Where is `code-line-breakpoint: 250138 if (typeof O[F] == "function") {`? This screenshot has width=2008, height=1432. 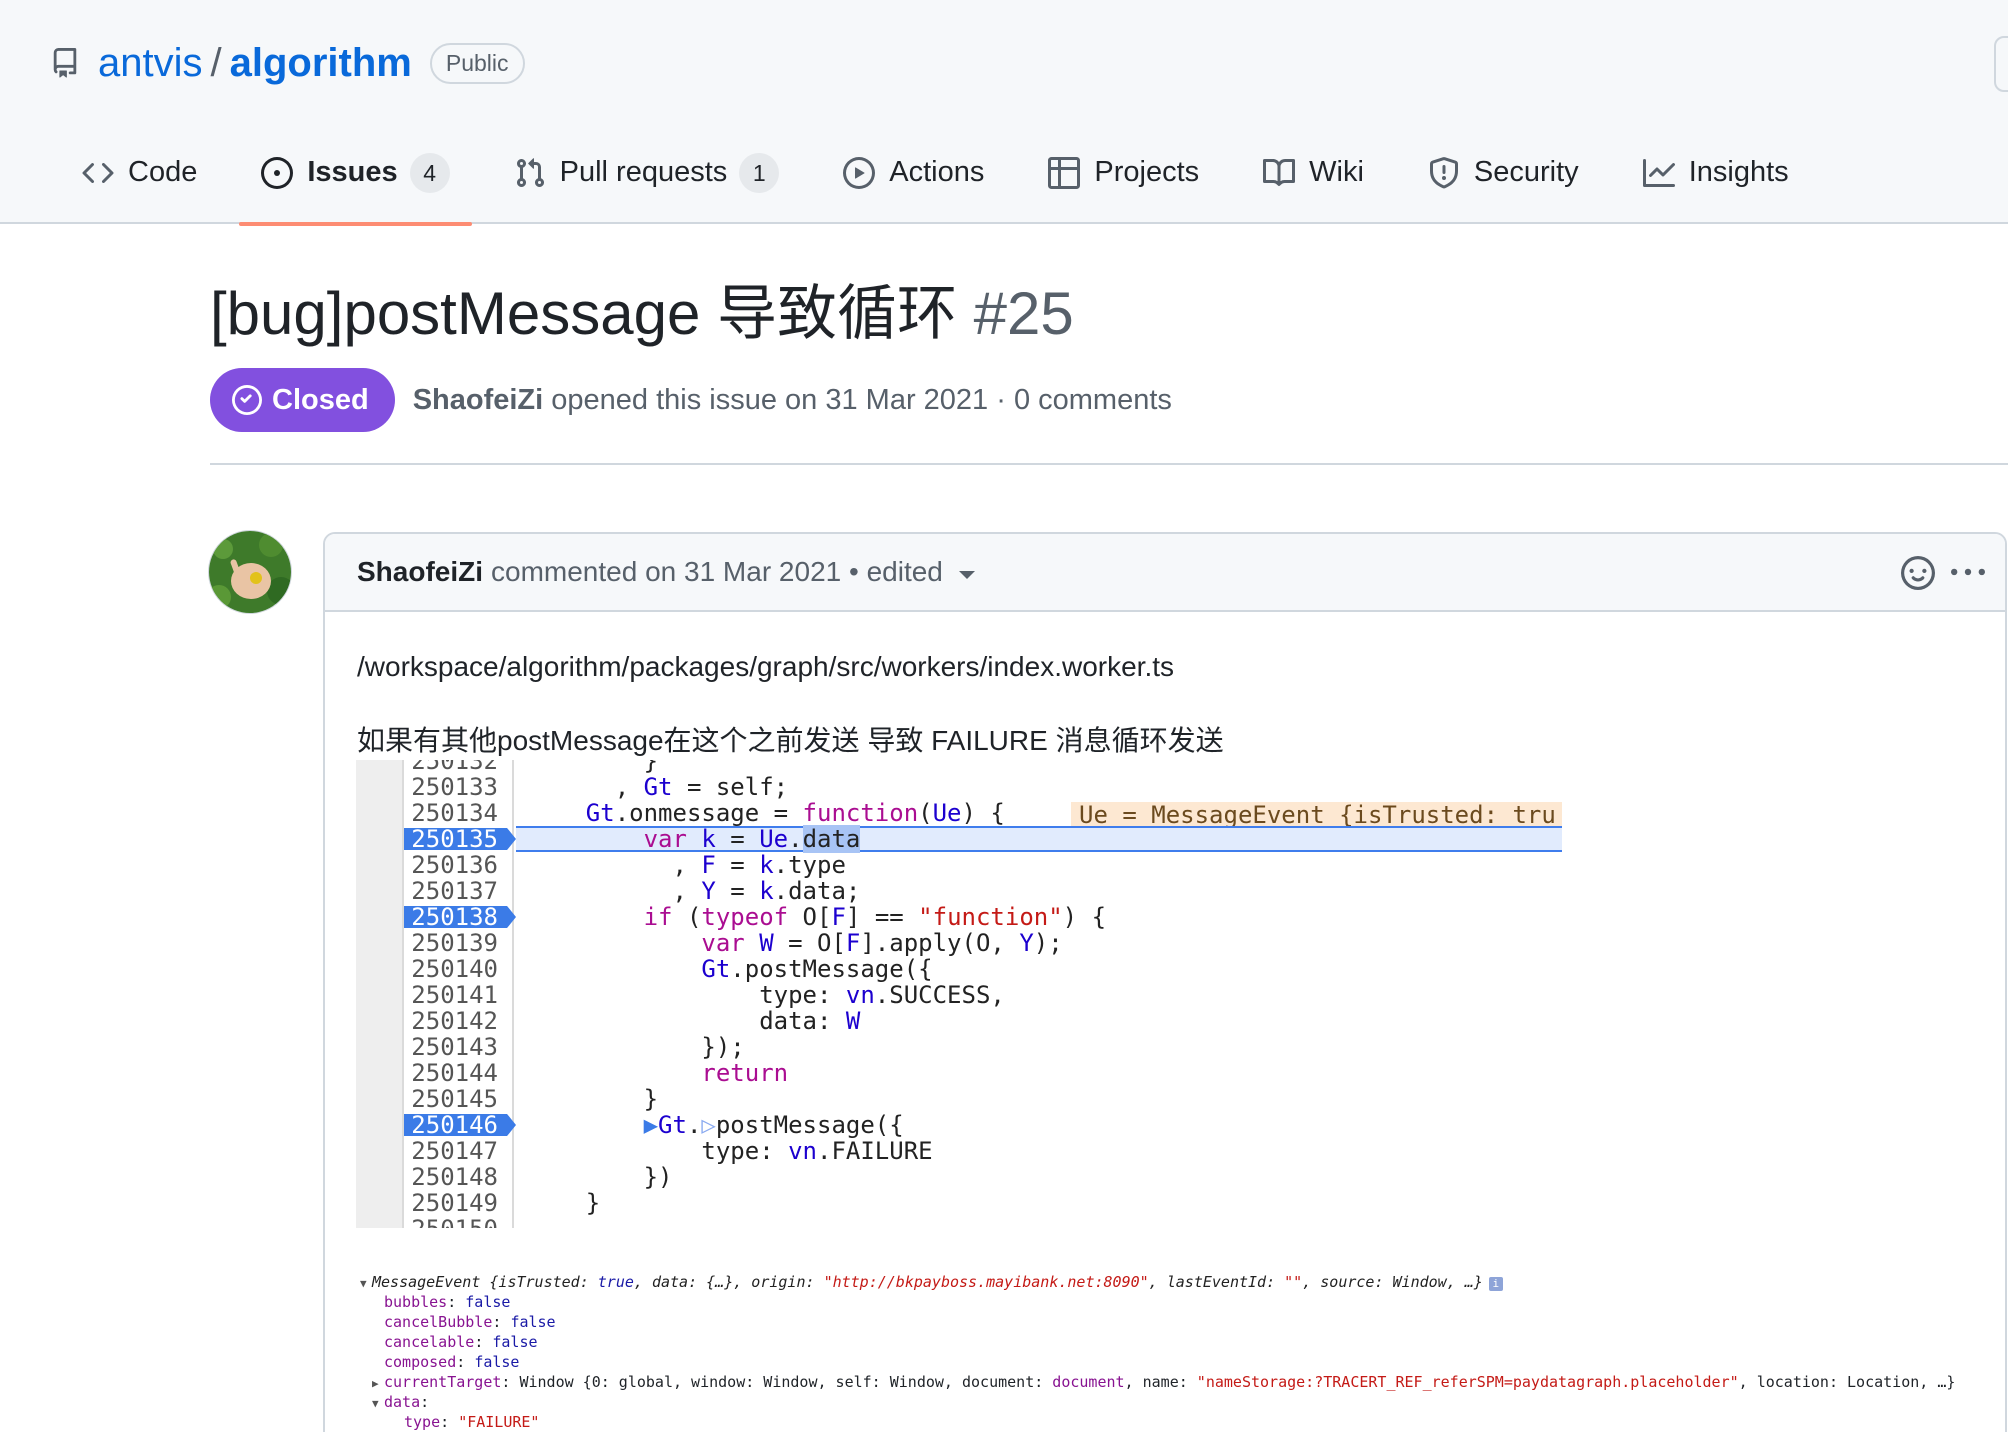 code-line-breakpoint: 250138 if (typeof O[F] == "function") { is located at coordinates (959, 917).